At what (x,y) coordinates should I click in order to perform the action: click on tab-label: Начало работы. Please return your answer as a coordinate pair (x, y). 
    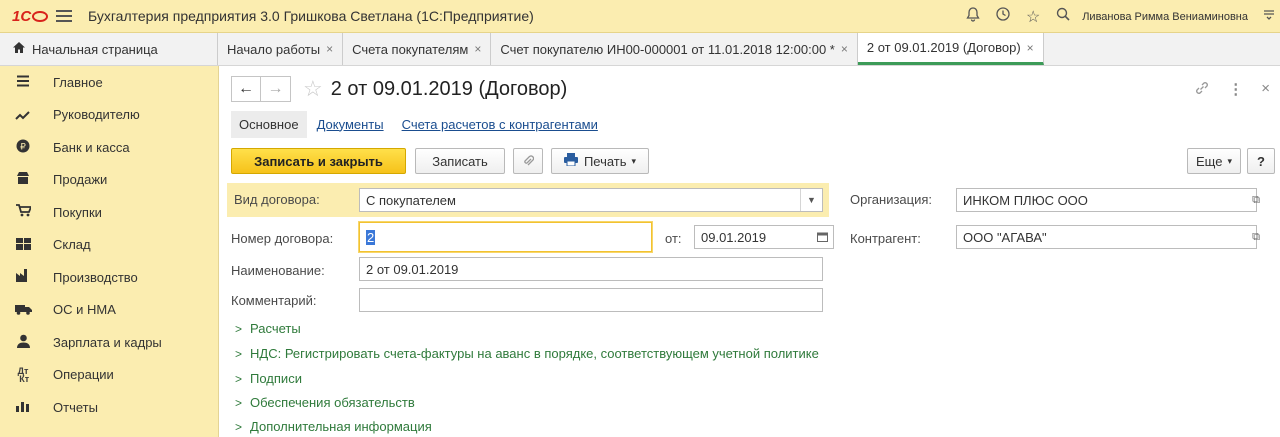
    Looking at the image, I should click on (274, 49).